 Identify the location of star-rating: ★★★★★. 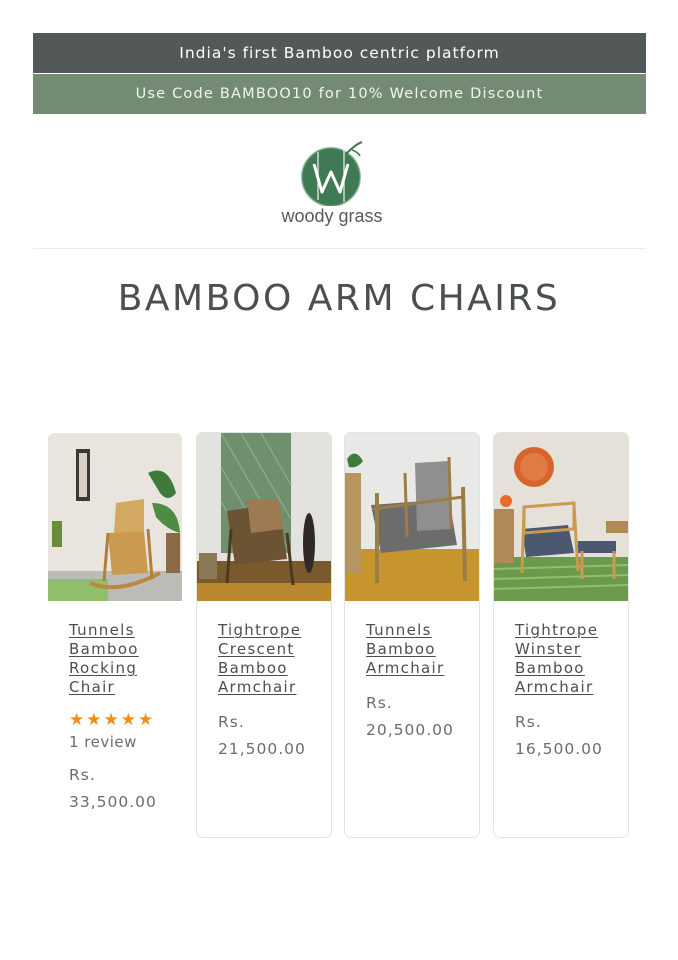
(112, 720).